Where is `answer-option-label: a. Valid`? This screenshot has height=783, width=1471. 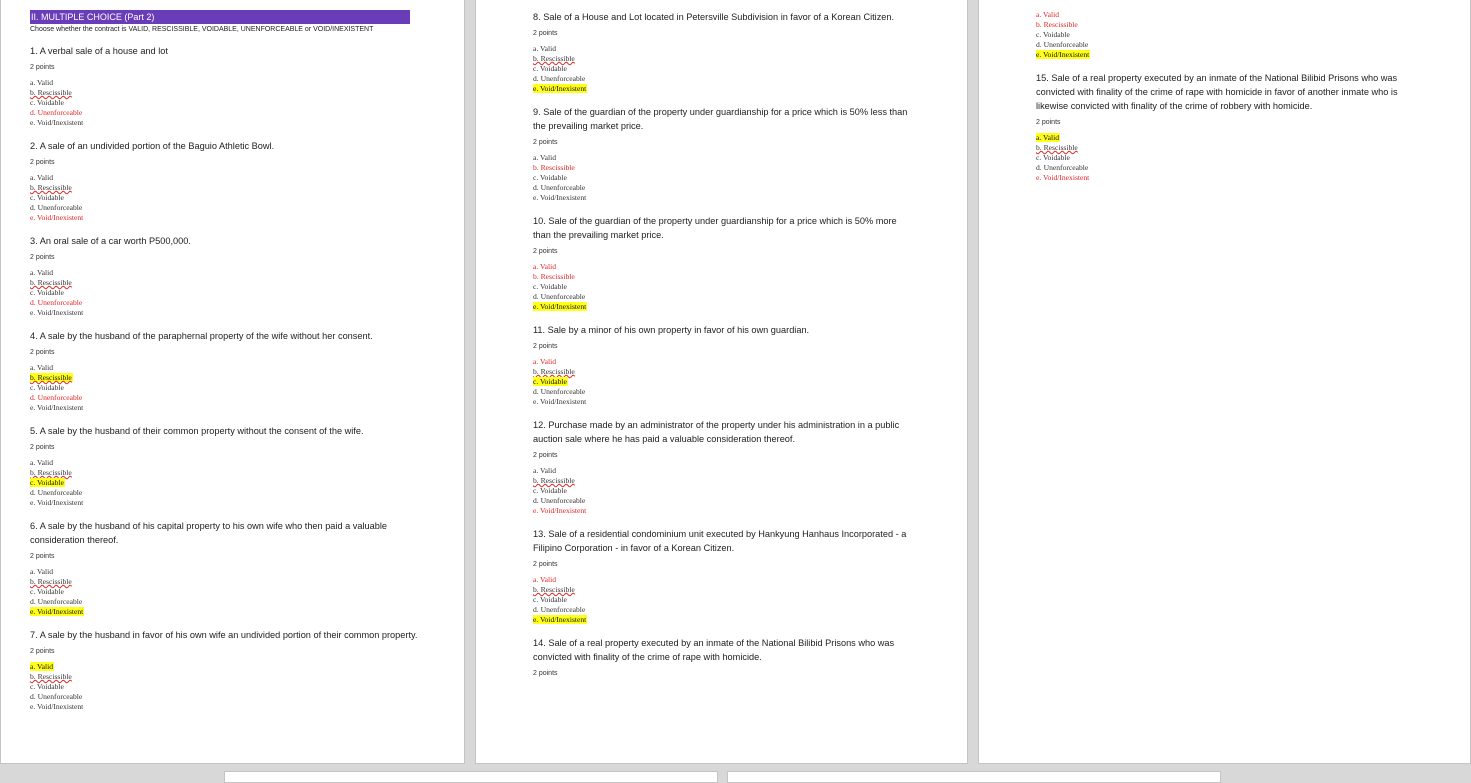
answer-option-label: a. Valid is located at coordinates (42, 177).